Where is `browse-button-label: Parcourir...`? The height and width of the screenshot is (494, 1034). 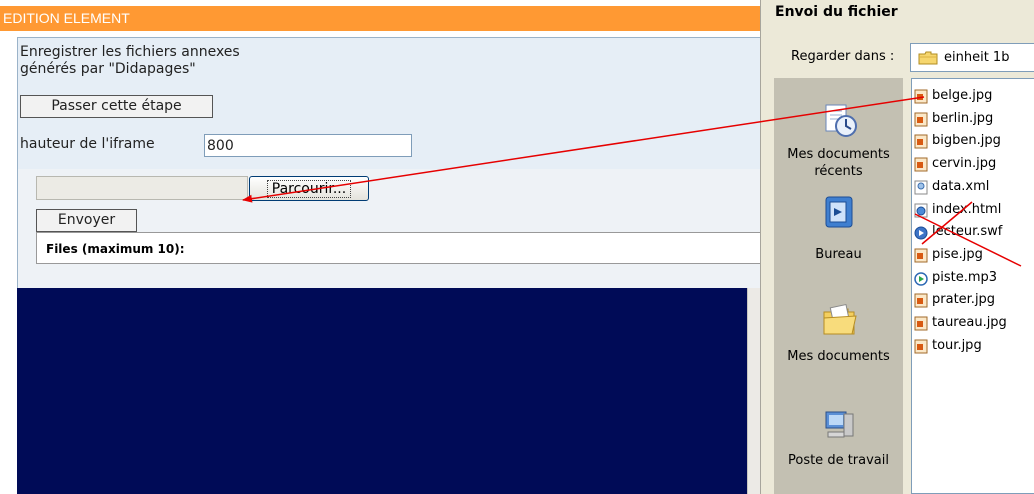 browse-button-label: Parcourir... is located at coordinates (309, 188).